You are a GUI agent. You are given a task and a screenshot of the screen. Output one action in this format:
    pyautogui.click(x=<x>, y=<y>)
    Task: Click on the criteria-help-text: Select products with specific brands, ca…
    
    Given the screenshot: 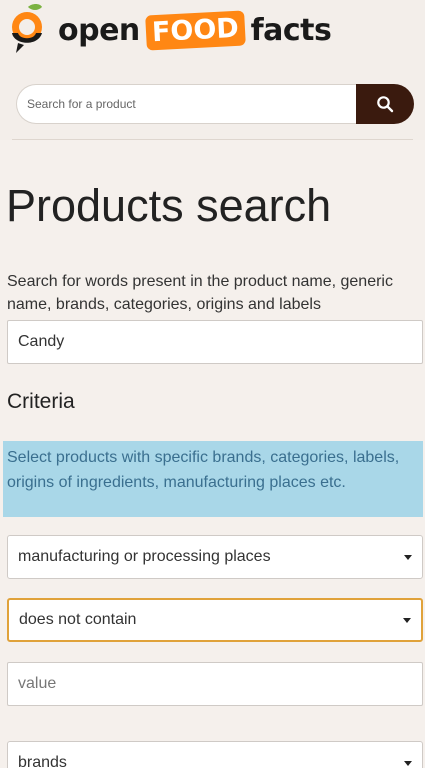 What is the action you would take?
    pyautogui.click(x=213, y=479)
    